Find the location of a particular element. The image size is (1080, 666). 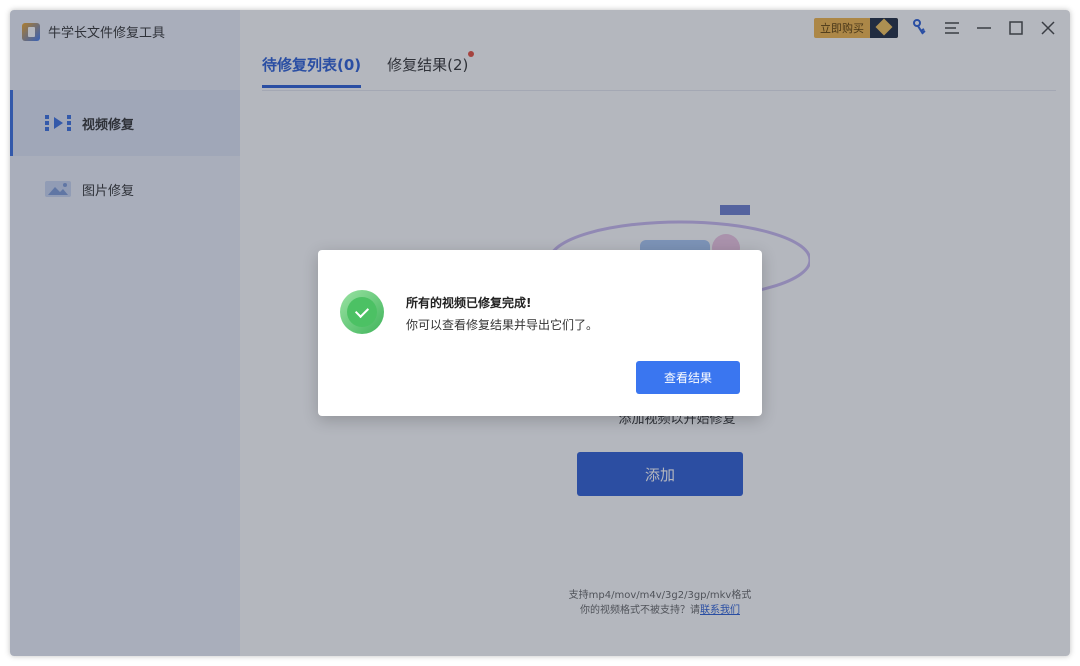

success-check-icon is located at coordinates (362, 312).